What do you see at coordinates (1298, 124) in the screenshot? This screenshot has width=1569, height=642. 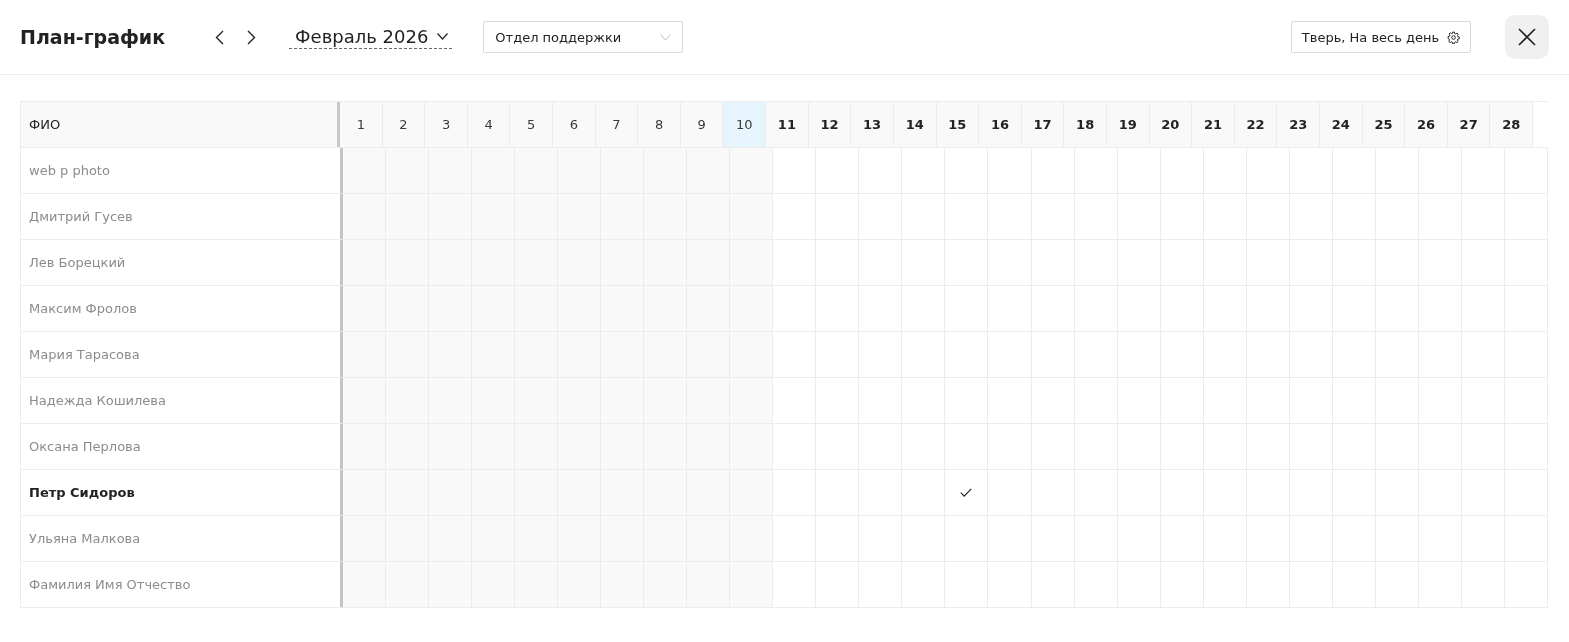 I see `day-column-header: 23` at bounding box center [1298, 124].